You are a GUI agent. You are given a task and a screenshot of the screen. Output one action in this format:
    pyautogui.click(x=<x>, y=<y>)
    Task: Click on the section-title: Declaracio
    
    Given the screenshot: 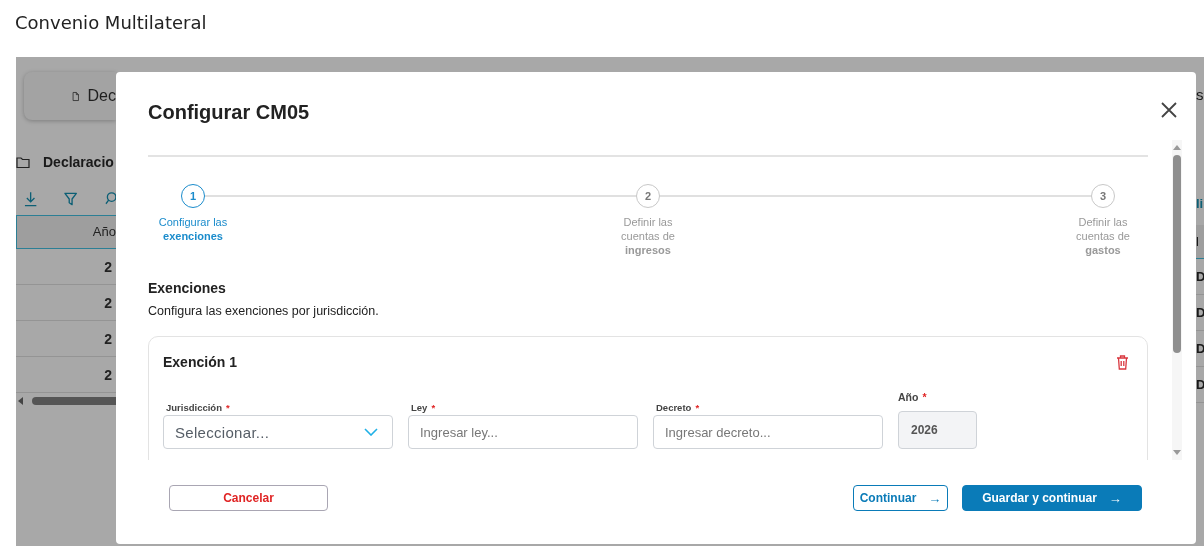 What is the action you would take?
    pyautogui.click(x=78, y=162)
    